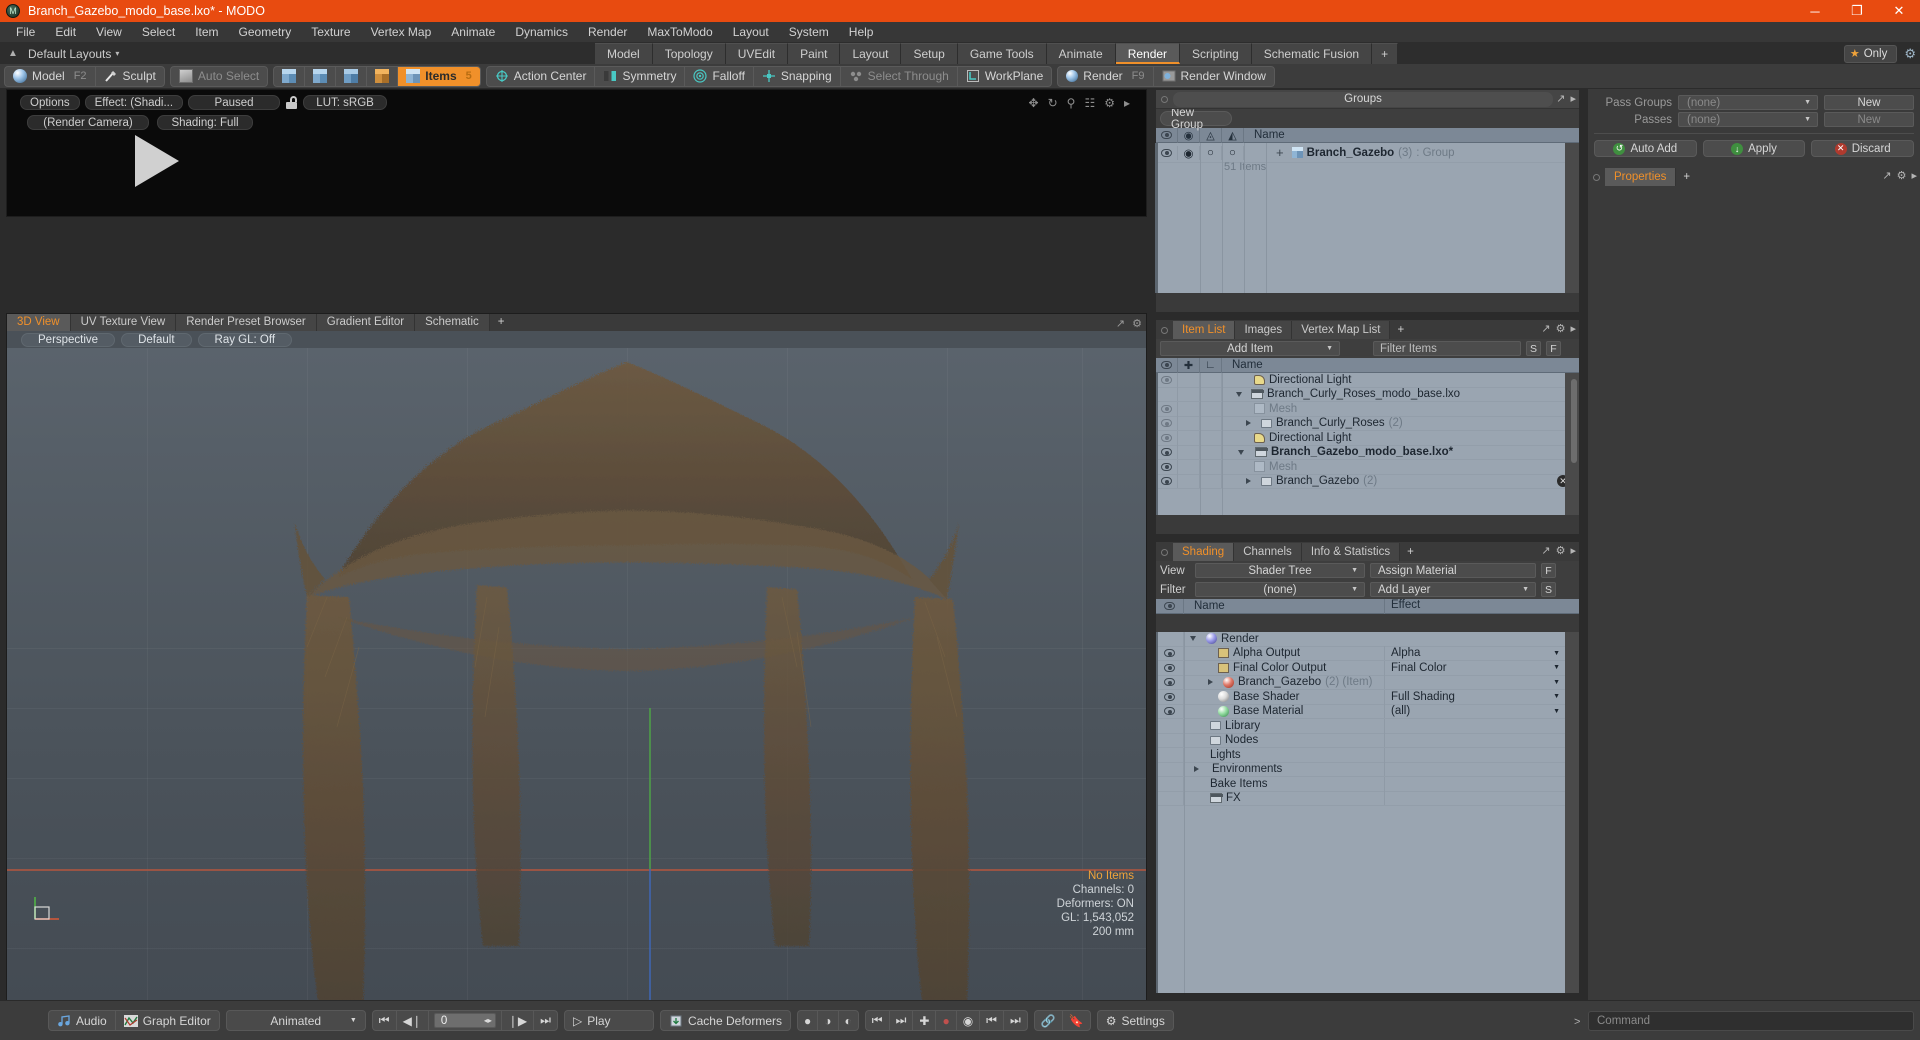 This screenshot has height=1040, width=1920. Describe the element at coordinates (1367, 394) in the screenshot. I see `list-item: Branch_Curly_Roses_modo_base.lxo` at that location.